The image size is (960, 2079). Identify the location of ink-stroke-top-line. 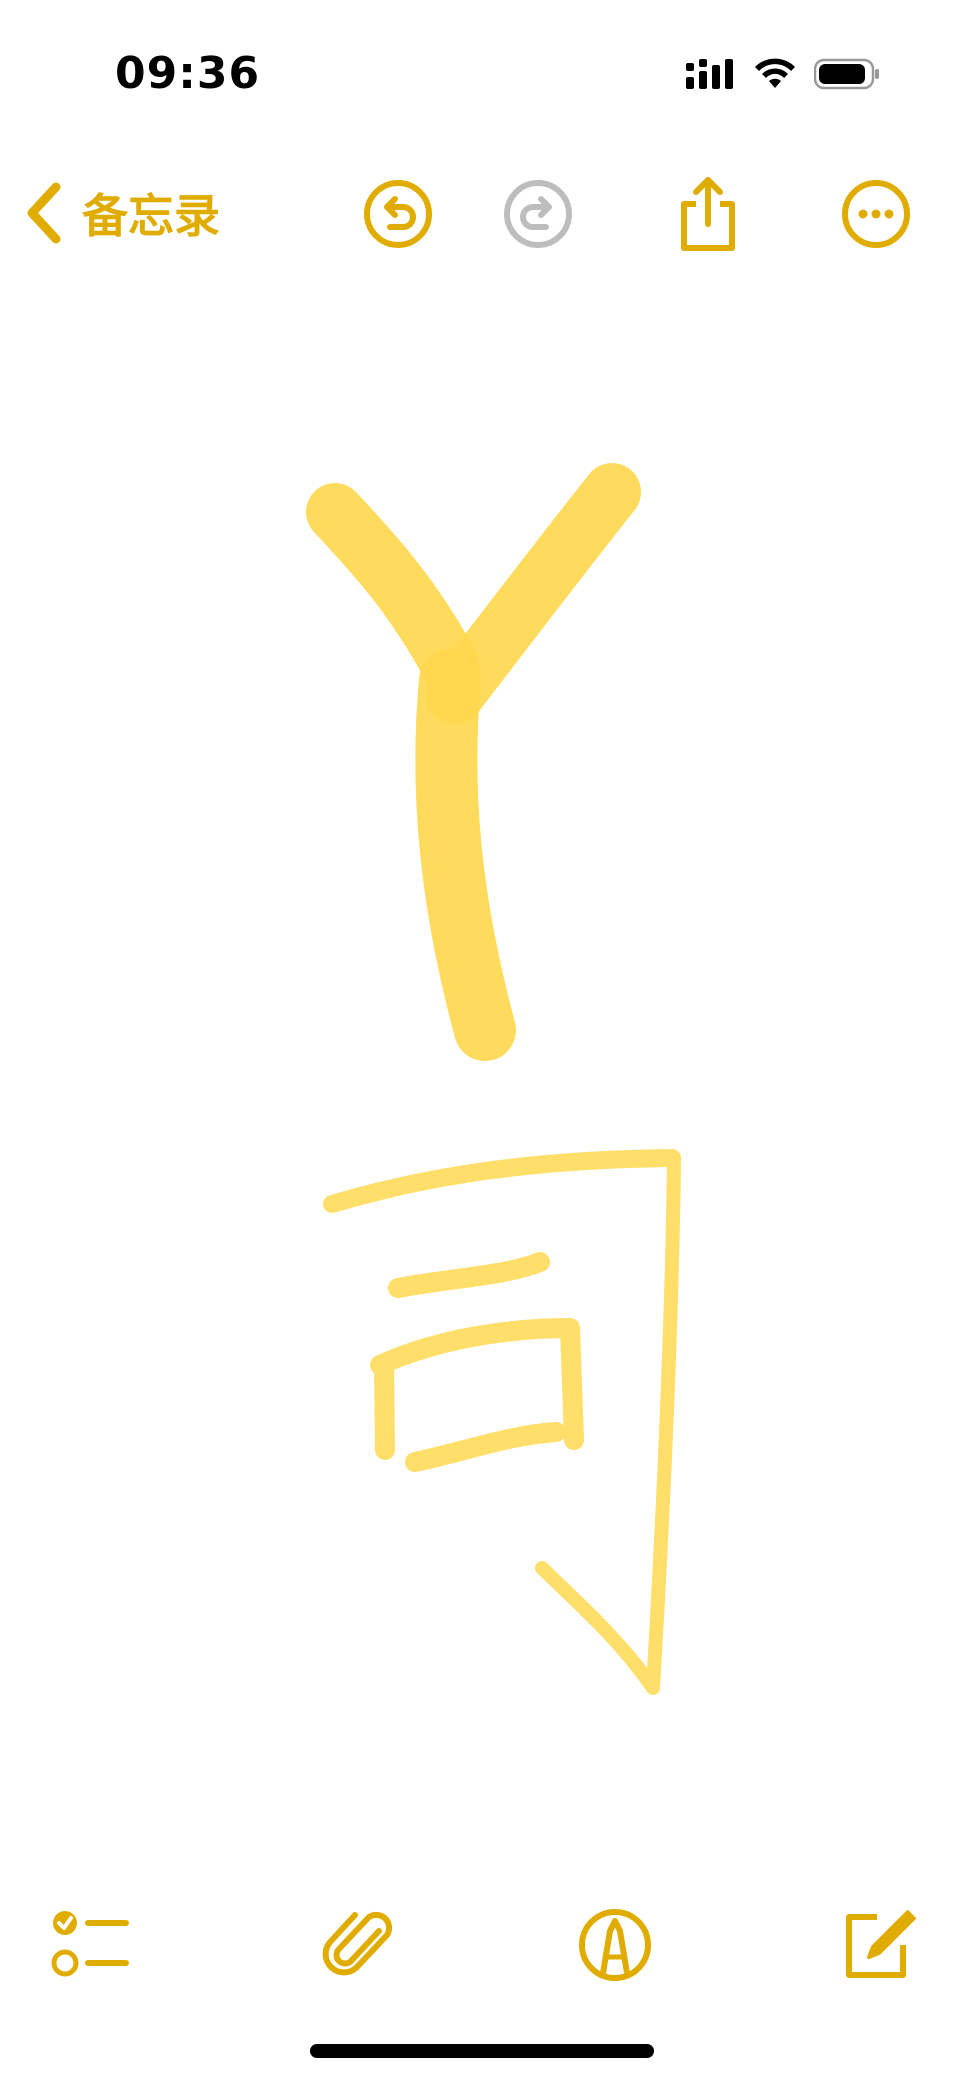
(502, 1181).